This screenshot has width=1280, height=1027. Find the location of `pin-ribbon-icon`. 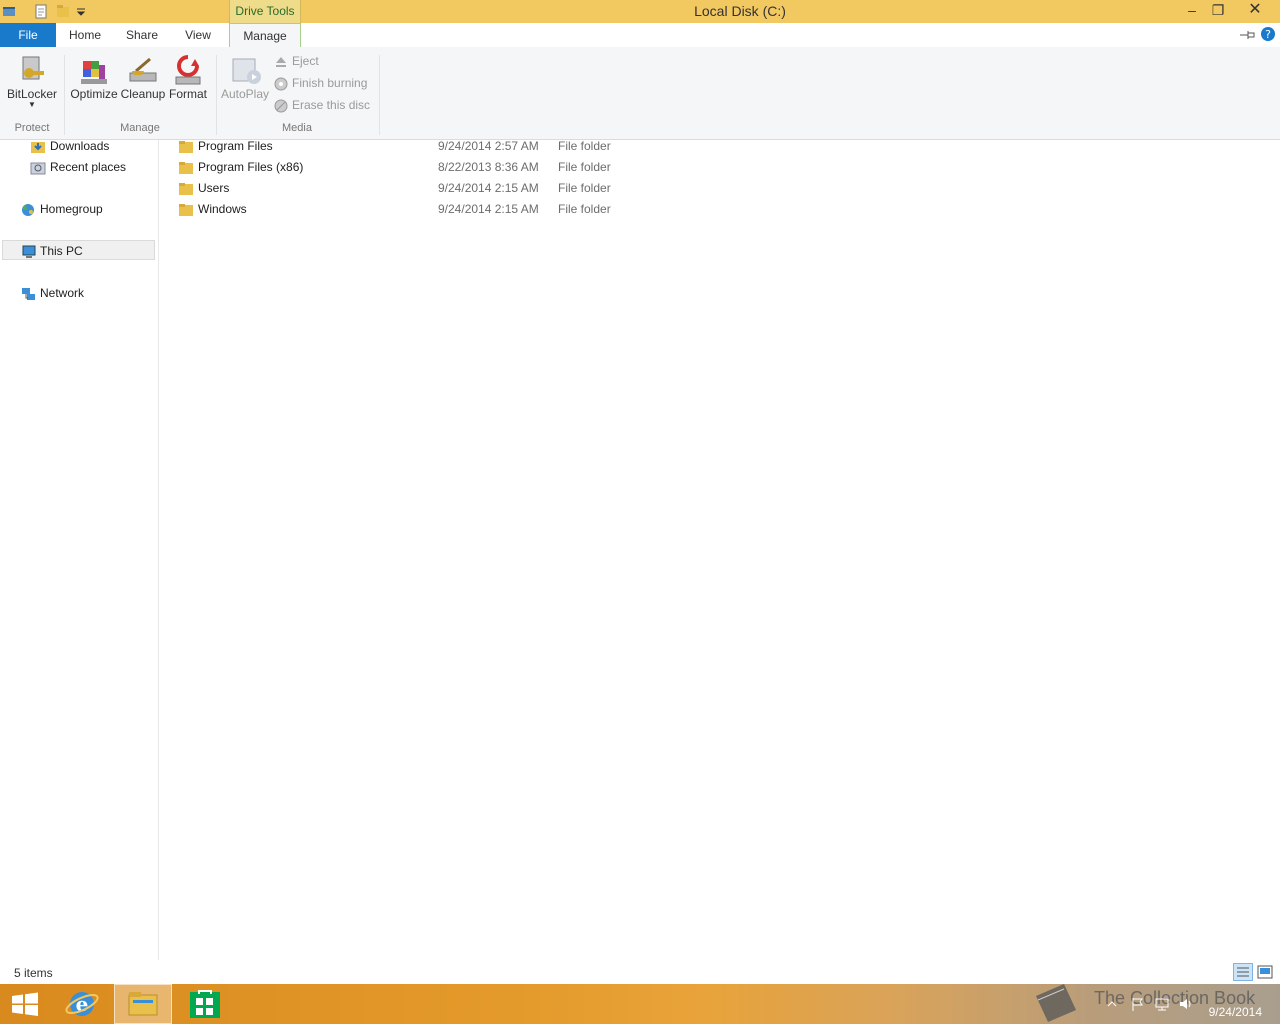

pin-ribbon-icon is located at coordinates (1247, 35).